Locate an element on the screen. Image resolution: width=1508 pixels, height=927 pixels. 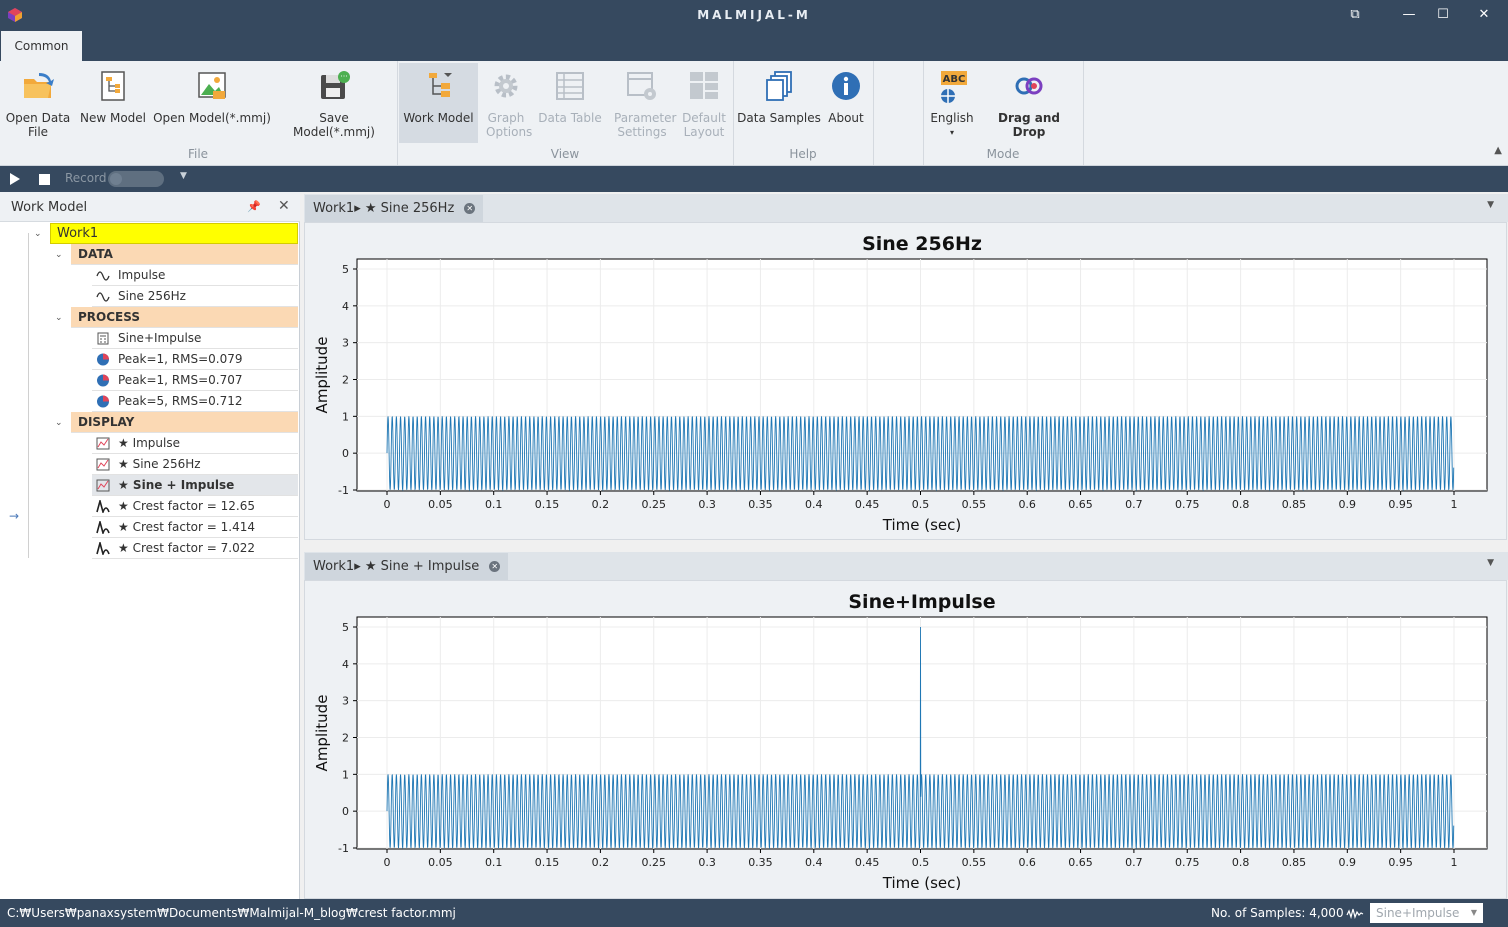
tree-section-display: DISPLAY is located at coordinates (184, 422).